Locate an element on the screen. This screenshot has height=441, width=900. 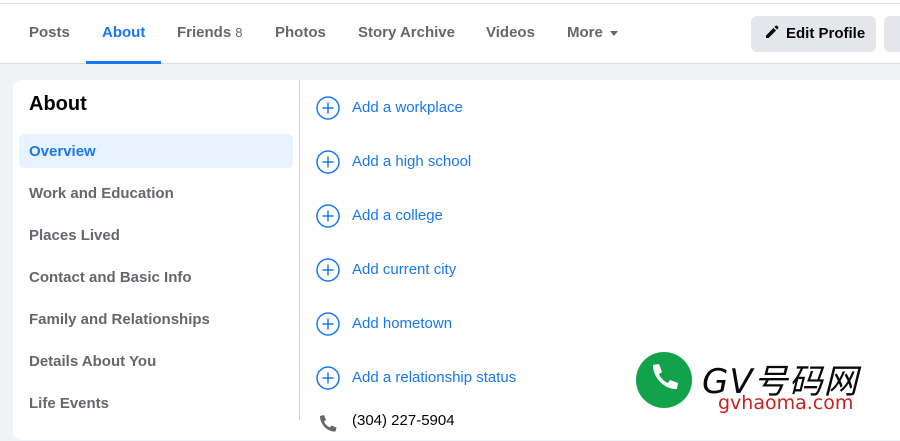
tab-about: About is located at coordinates (123, 33).